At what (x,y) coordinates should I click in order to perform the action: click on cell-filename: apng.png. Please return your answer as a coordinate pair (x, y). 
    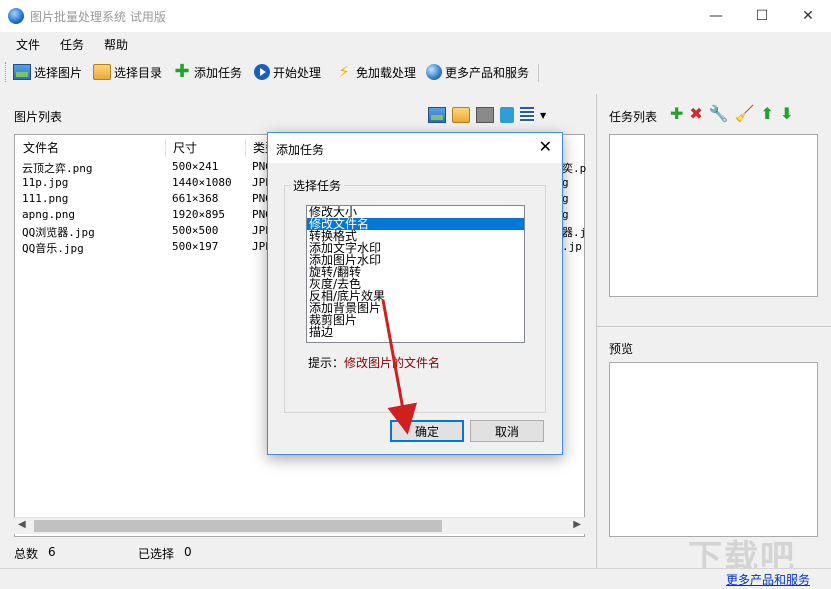
    Looking at the image, I should click on (48, 214).